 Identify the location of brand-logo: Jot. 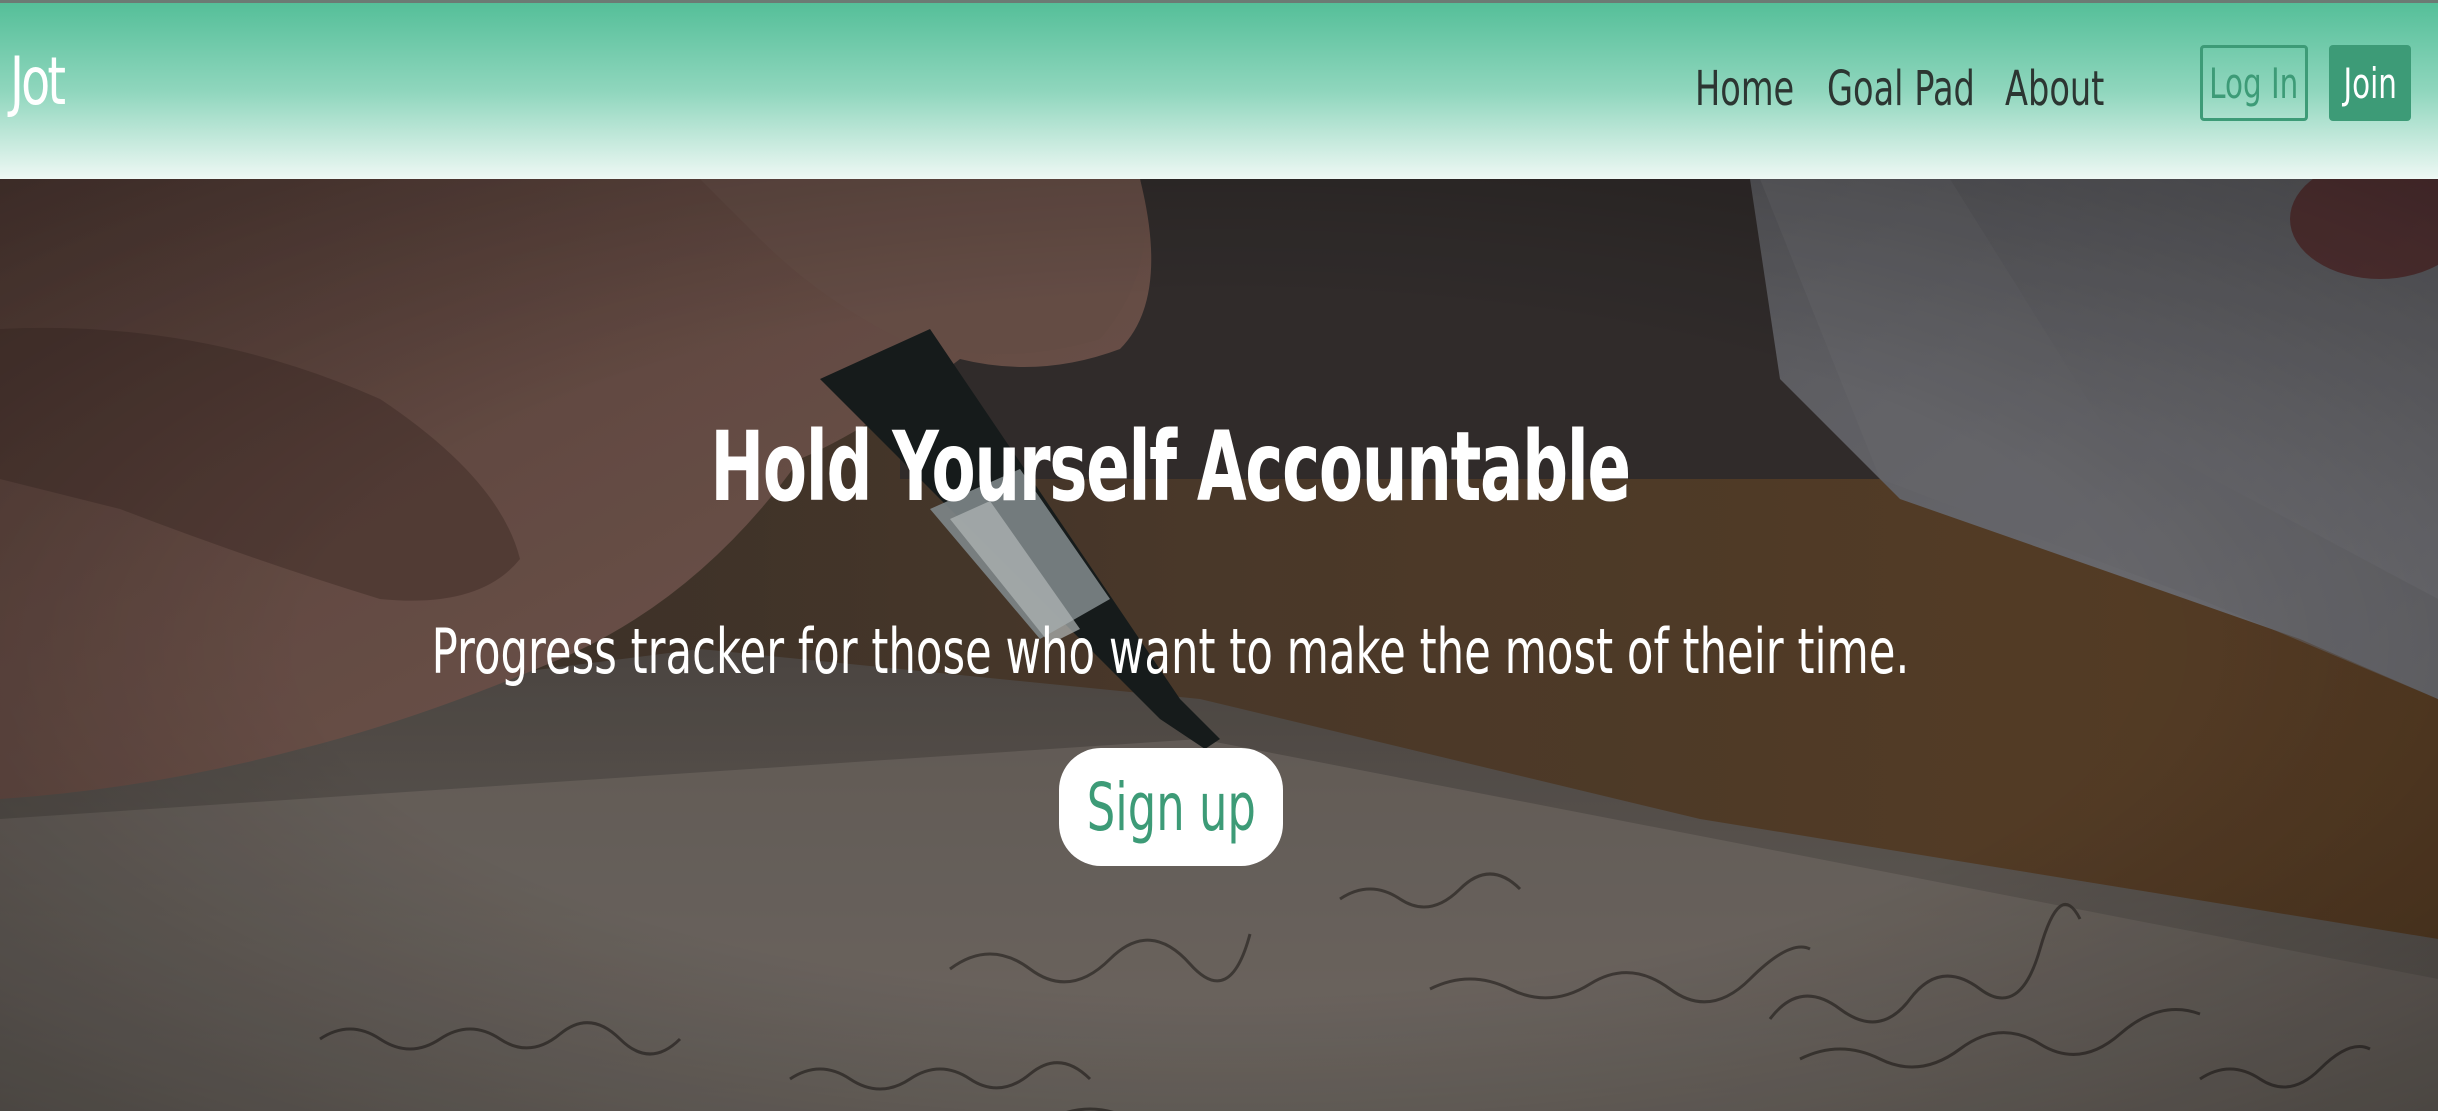
(38, 81).